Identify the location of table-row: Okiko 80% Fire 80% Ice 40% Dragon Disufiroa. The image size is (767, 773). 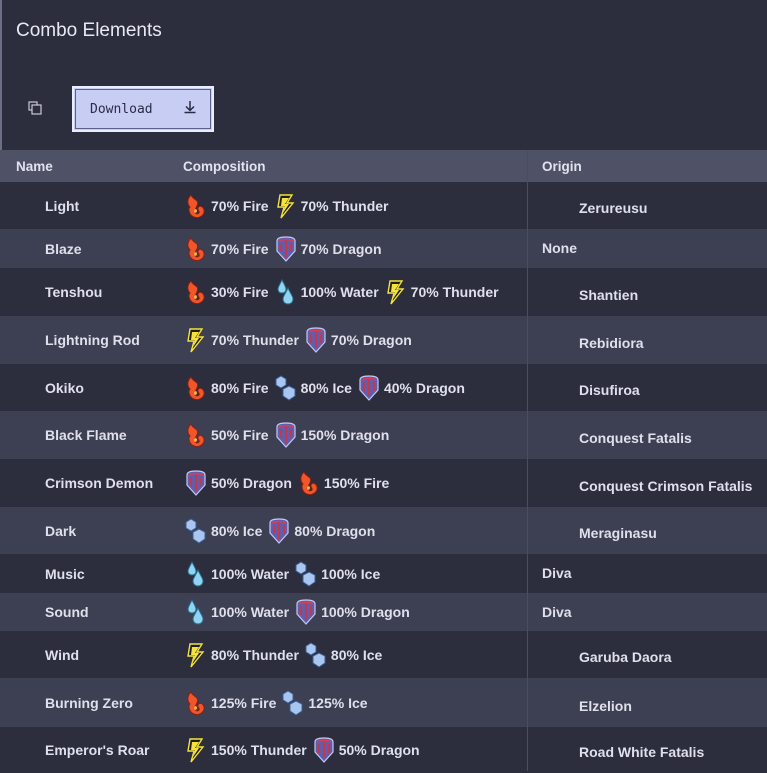
(383, 387).